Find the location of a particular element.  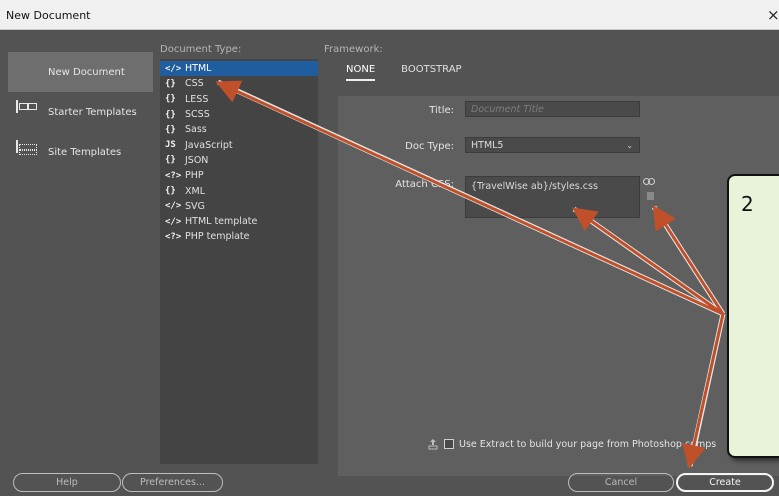

site-templates-icon is located at coordinates (26, 151).